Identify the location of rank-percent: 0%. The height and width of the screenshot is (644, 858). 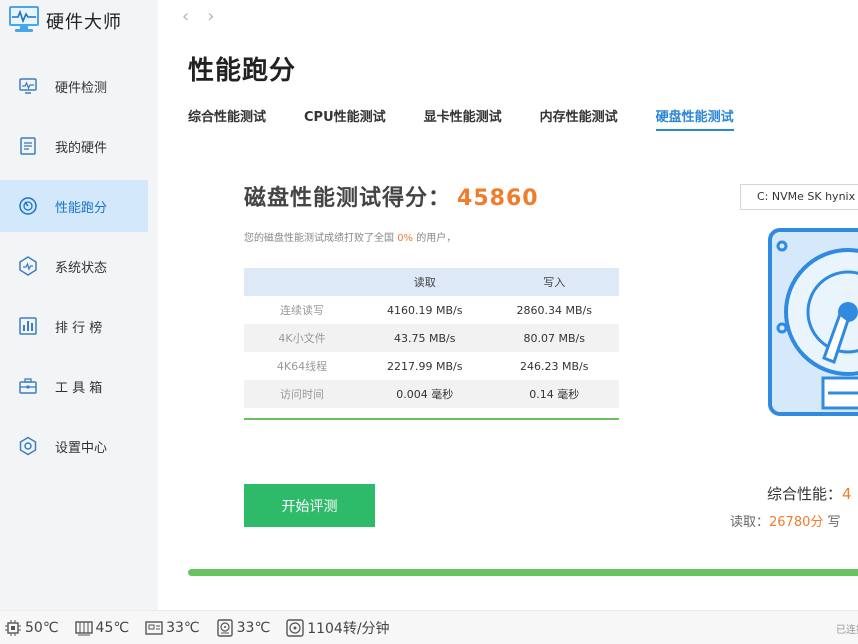
(405, 238).